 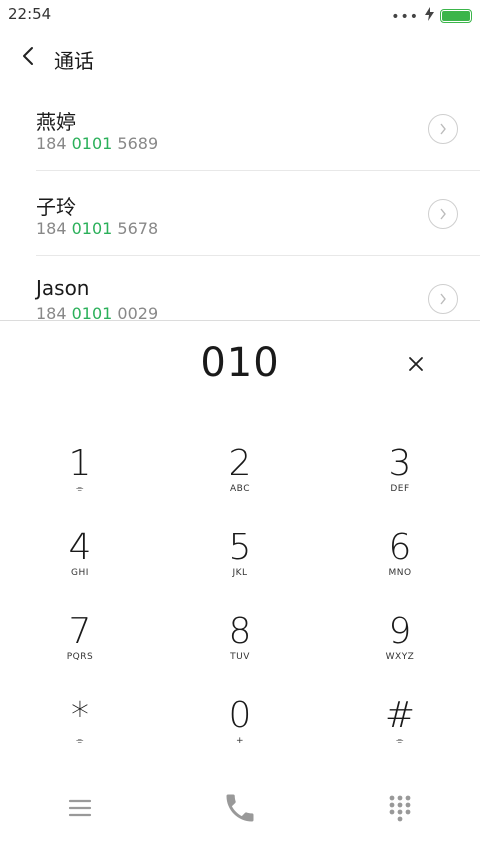 I want to click on contact-row: 燕婷 184 0101 5689, so click(x=258, y=128).